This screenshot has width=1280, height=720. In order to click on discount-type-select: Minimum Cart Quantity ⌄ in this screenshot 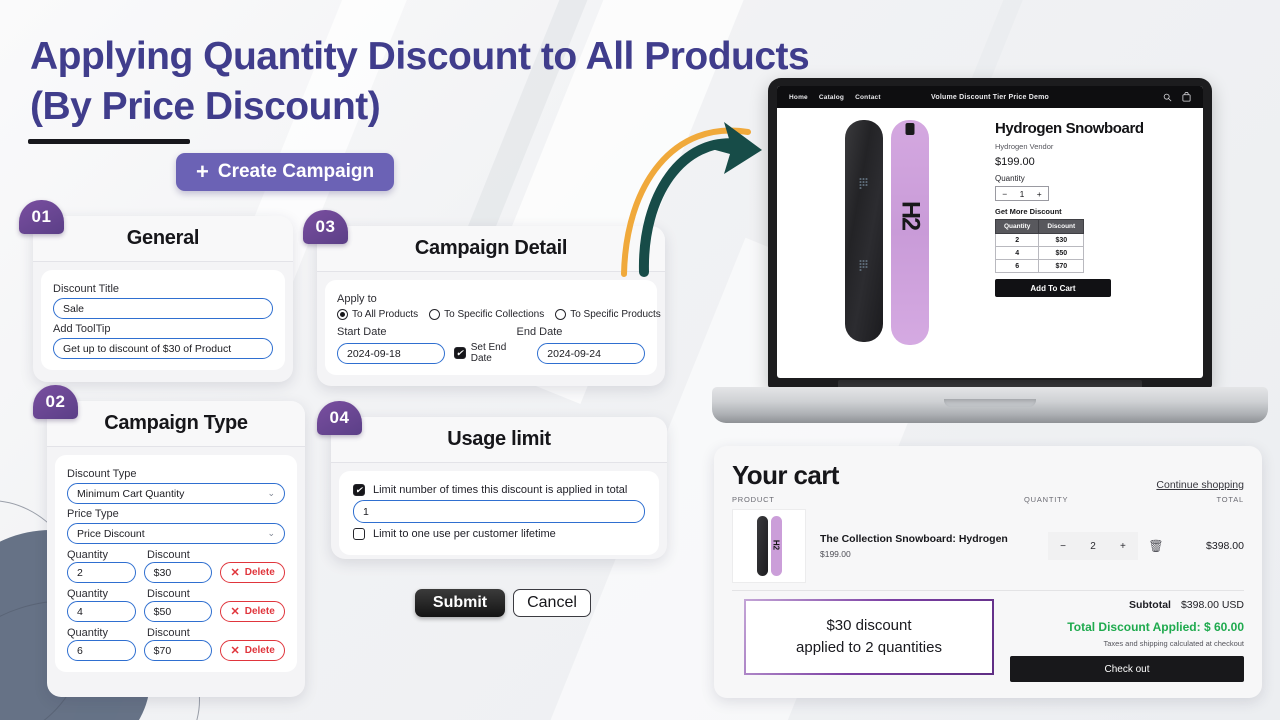, I will do `click(176, 493)`.